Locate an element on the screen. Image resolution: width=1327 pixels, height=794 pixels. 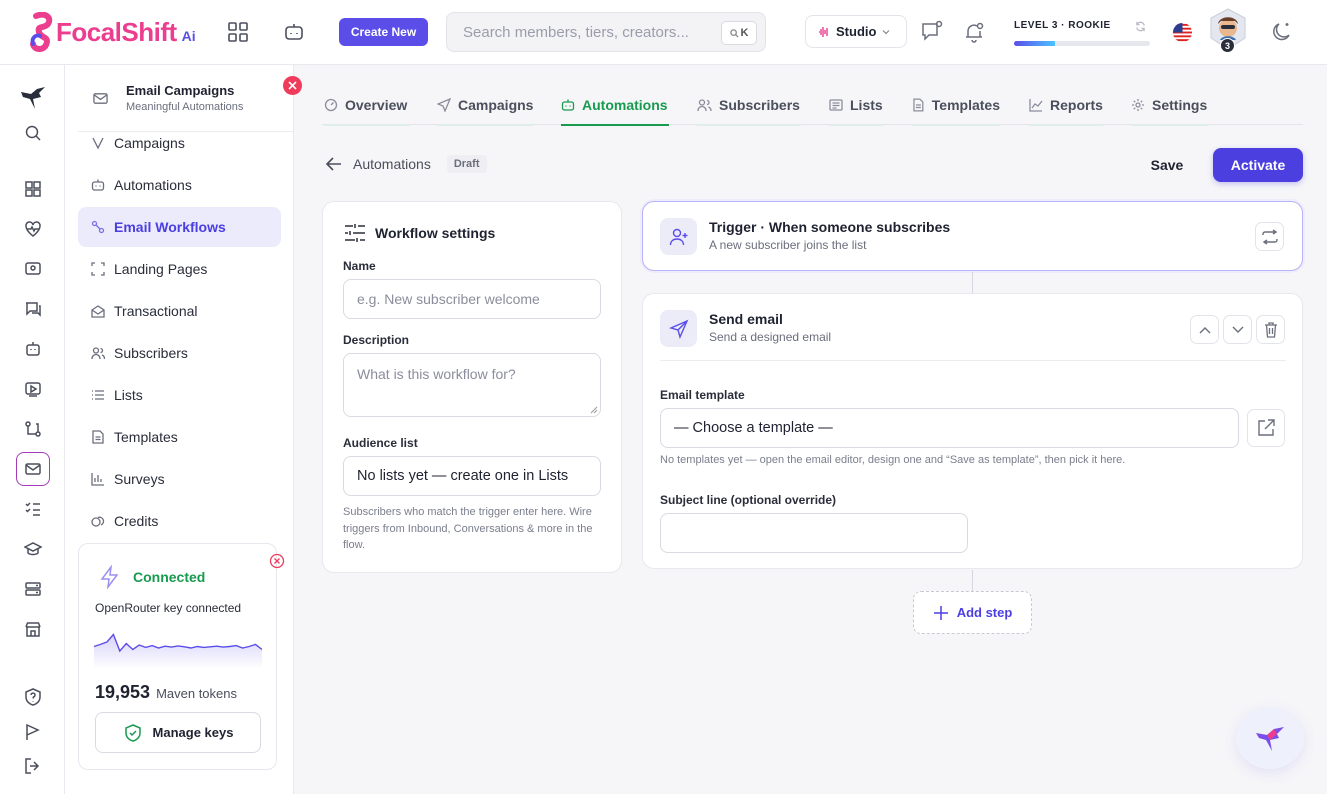
chevron-down-icon is located at coordinates (1237, 329).